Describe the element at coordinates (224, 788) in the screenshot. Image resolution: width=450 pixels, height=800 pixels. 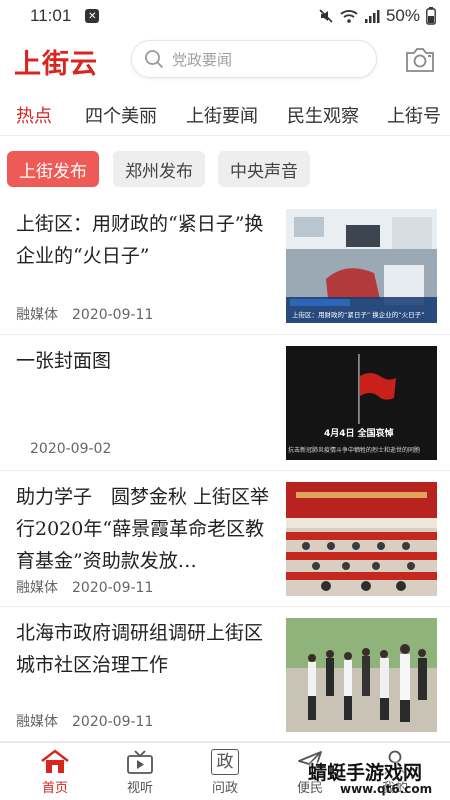
I see `nav-label: 问政` at that location.